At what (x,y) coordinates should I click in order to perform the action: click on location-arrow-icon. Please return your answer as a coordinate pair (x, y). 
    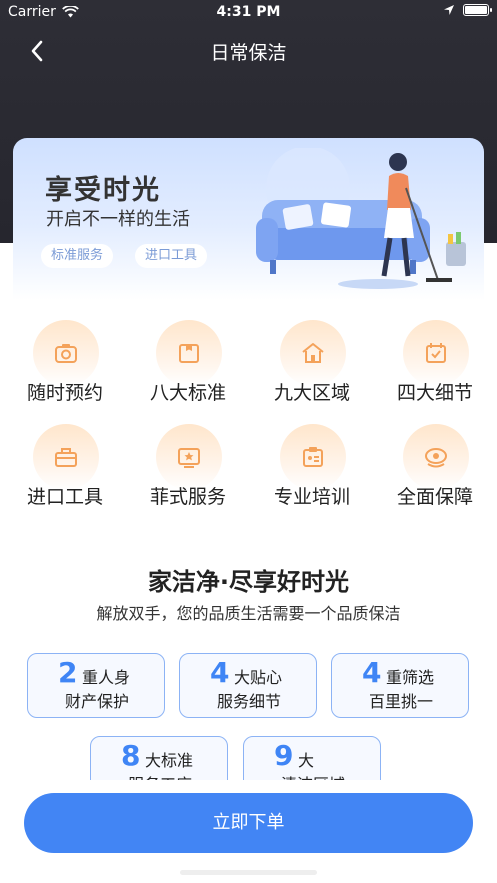
    Looking at the image, I should click on (449, 10).